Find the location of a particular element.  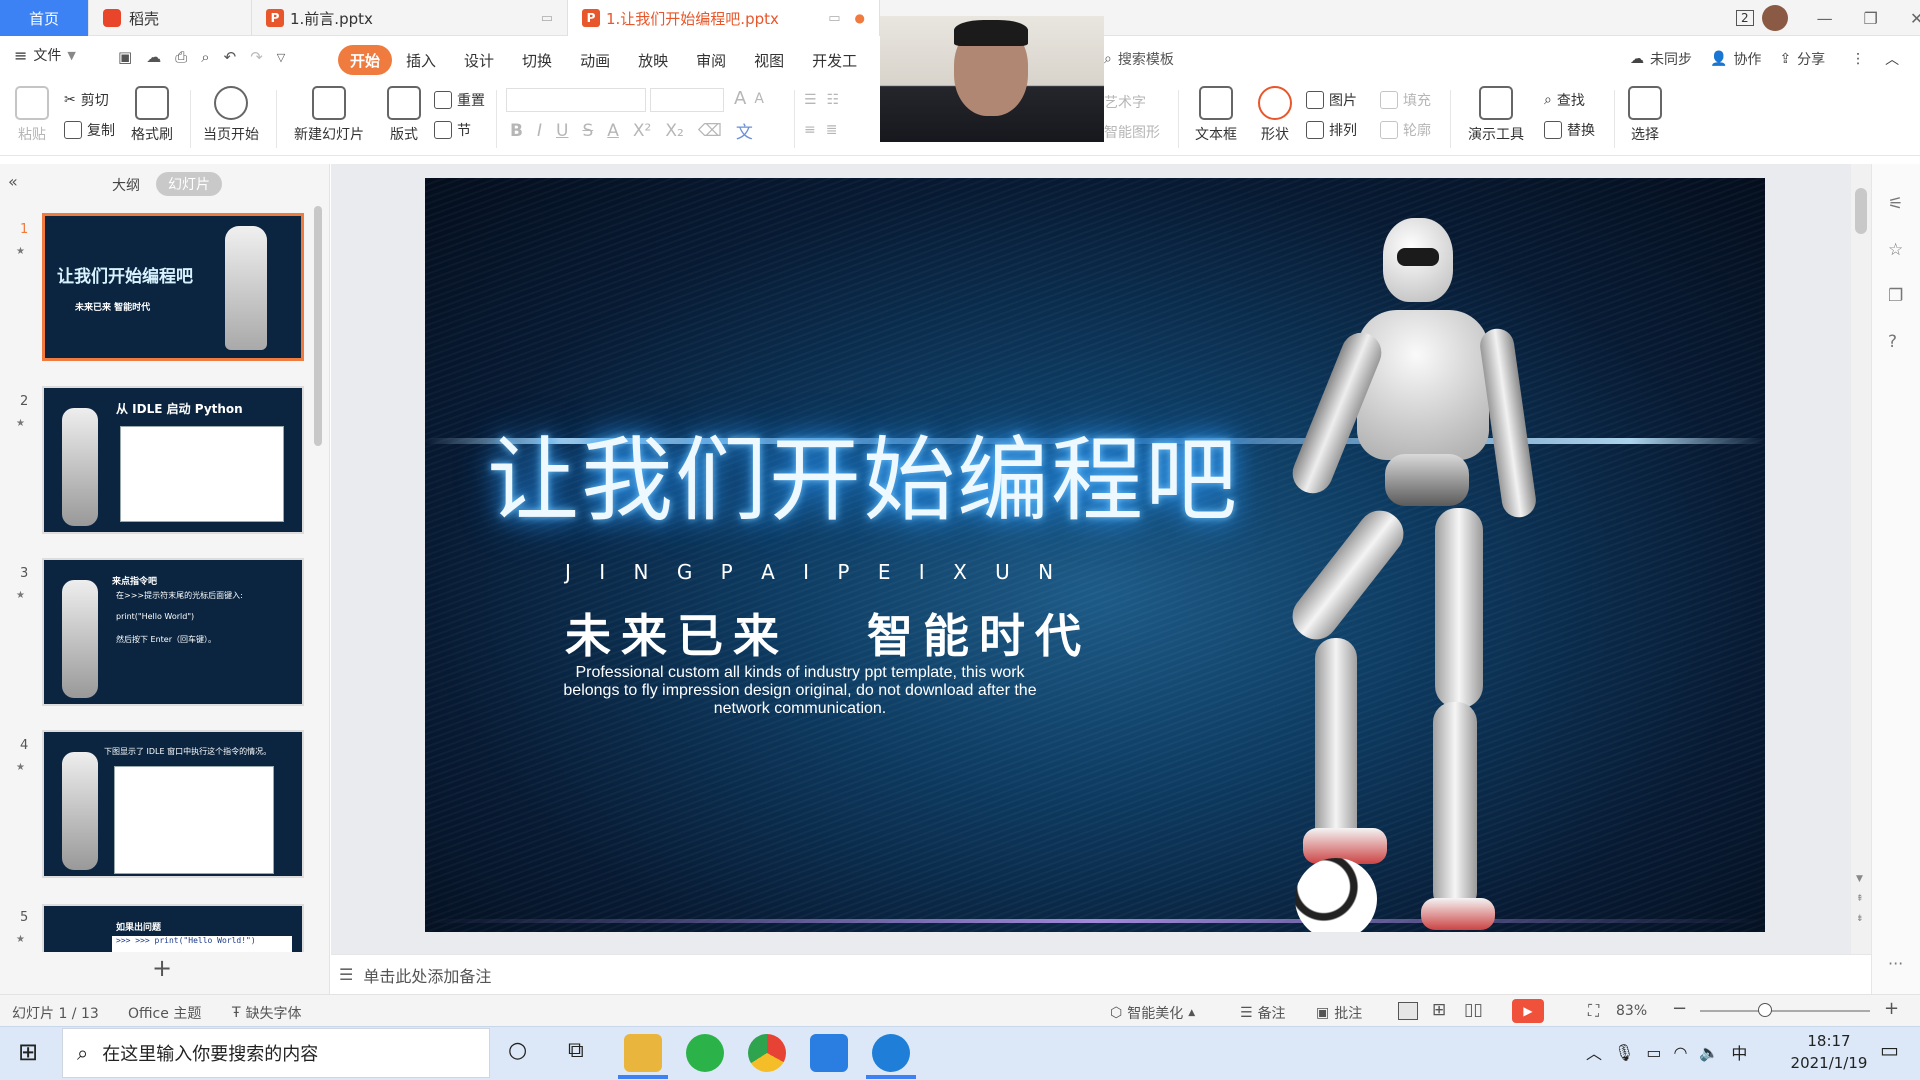

unsynced-button: 未同步 is located at coordinates (1671, 59).